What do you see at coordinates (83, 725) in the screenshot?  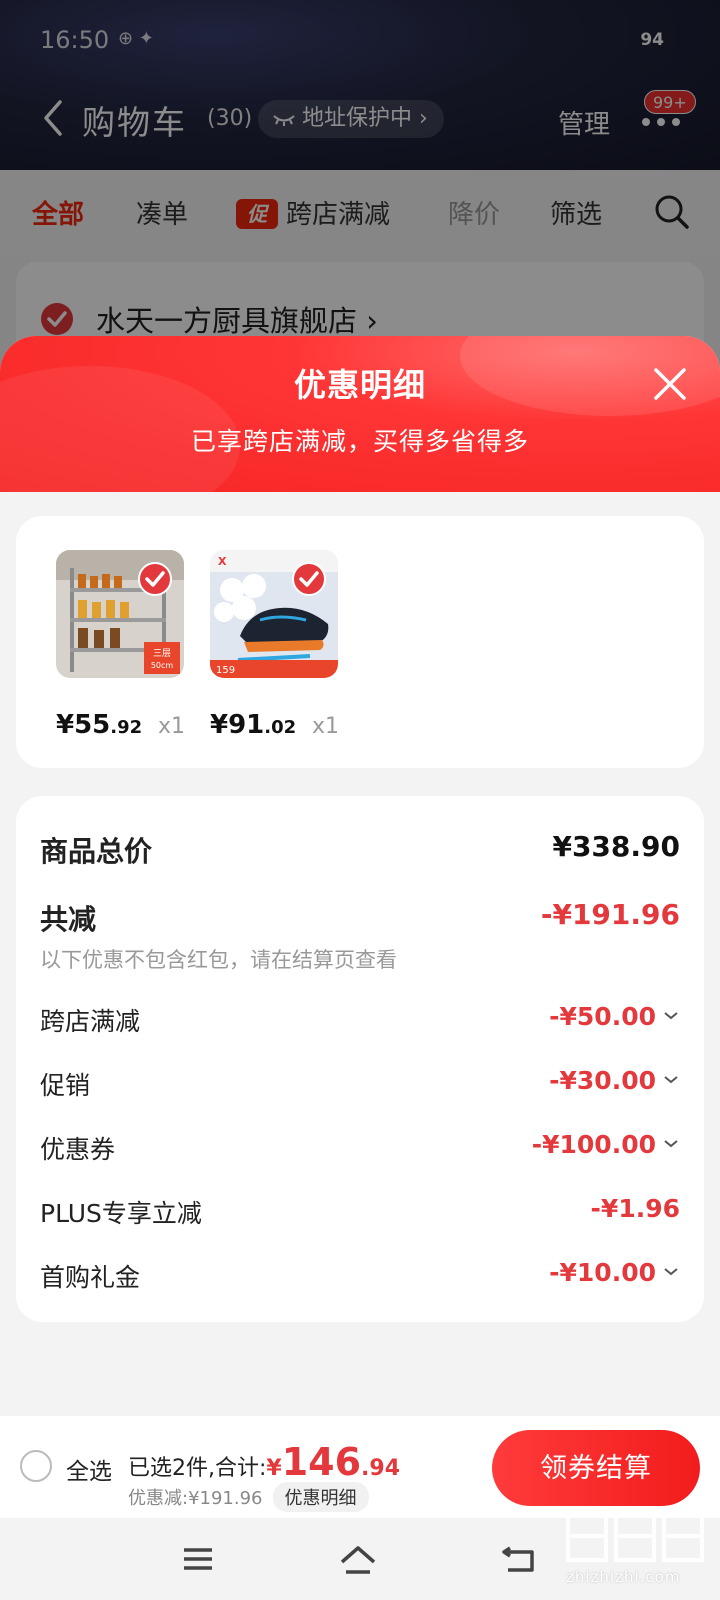 I see `price-integer: ¥55` at bounding box center [83, 725].